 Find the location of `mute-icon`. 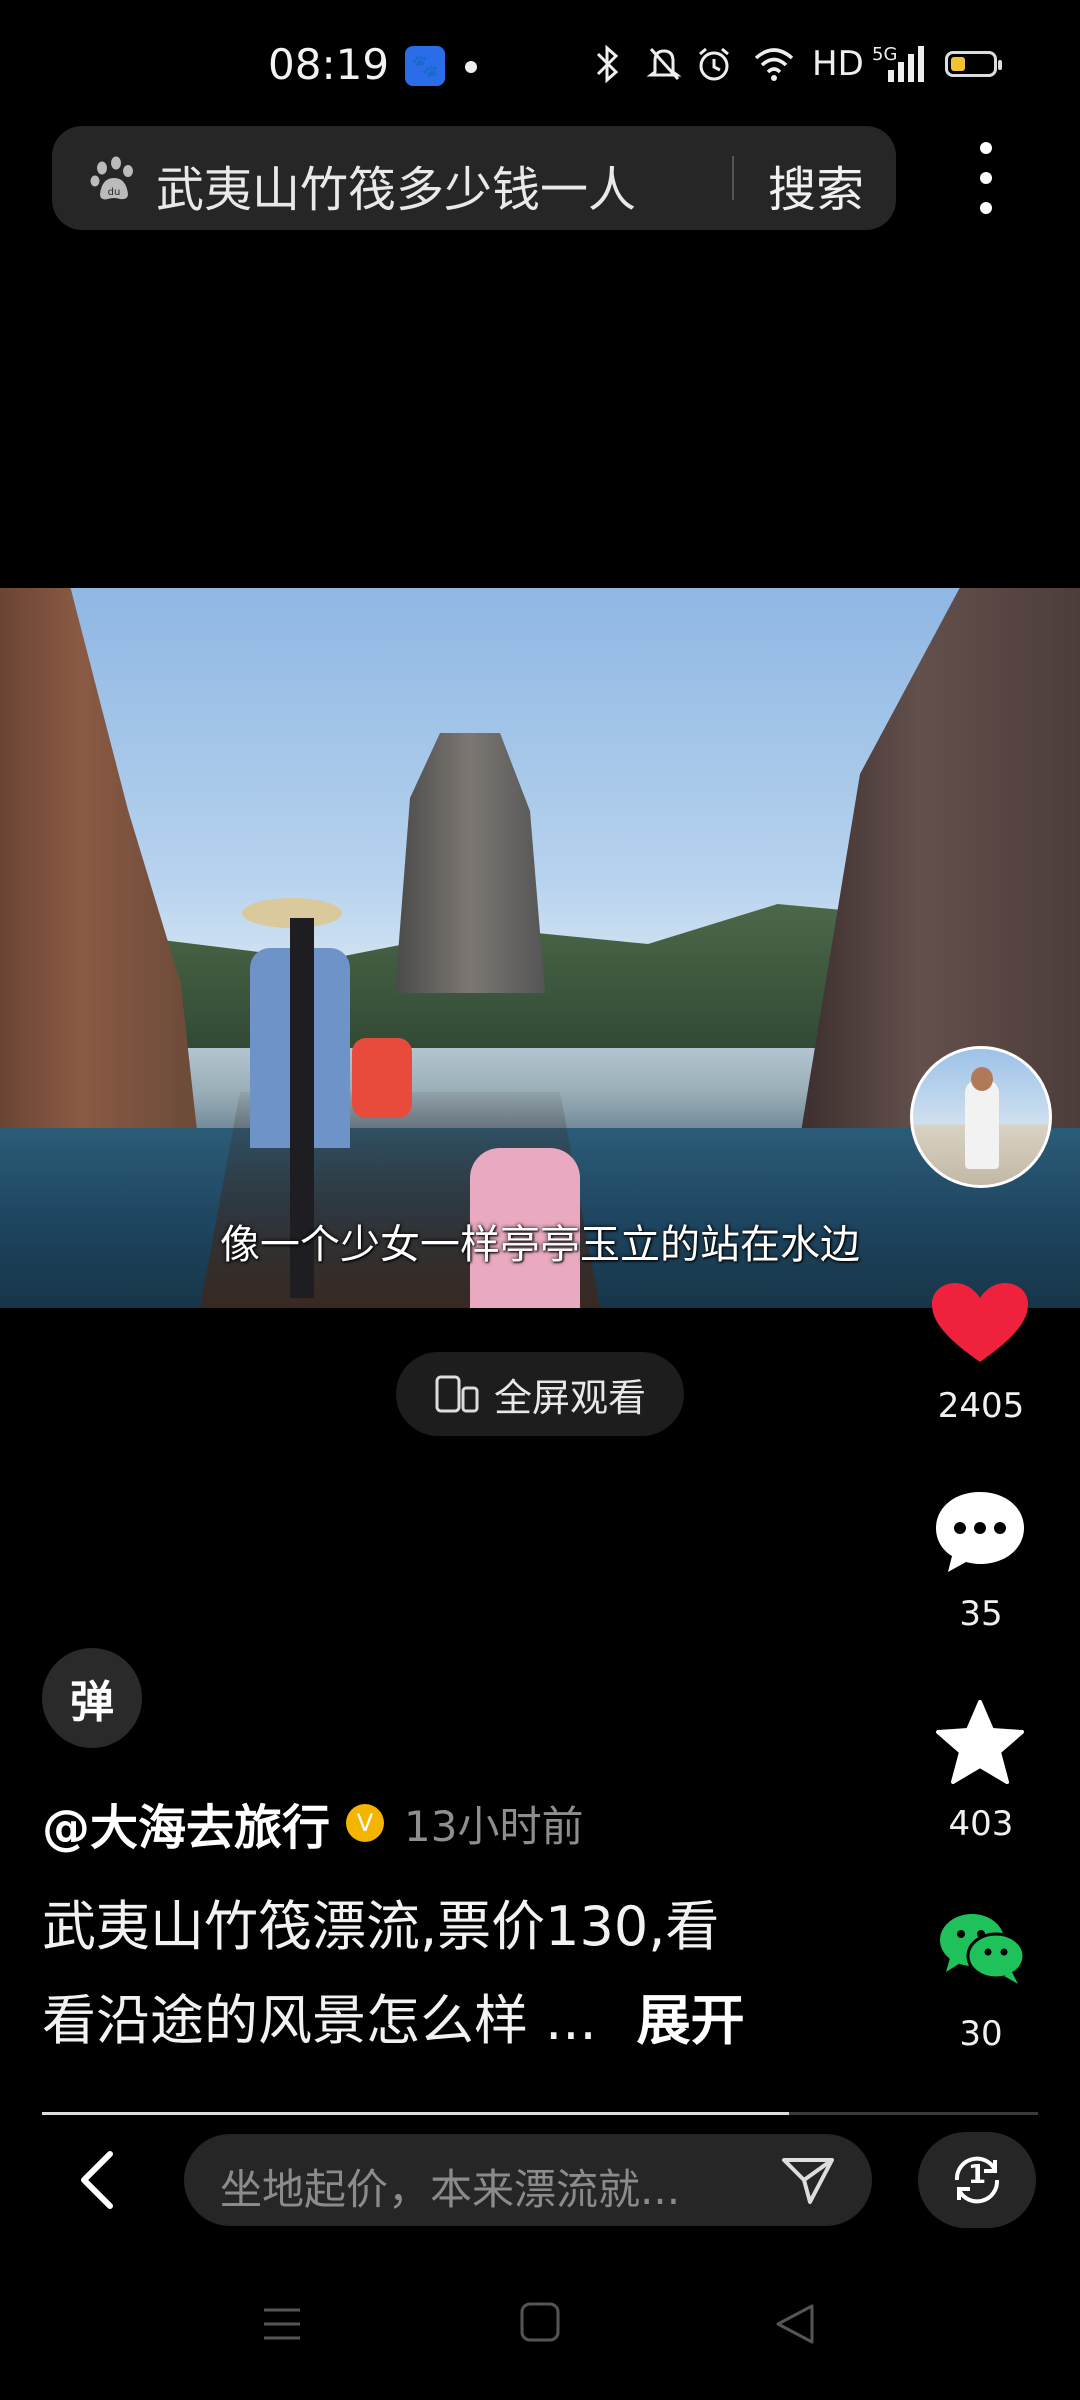

mute-icon is located at coordinates (664, 64).